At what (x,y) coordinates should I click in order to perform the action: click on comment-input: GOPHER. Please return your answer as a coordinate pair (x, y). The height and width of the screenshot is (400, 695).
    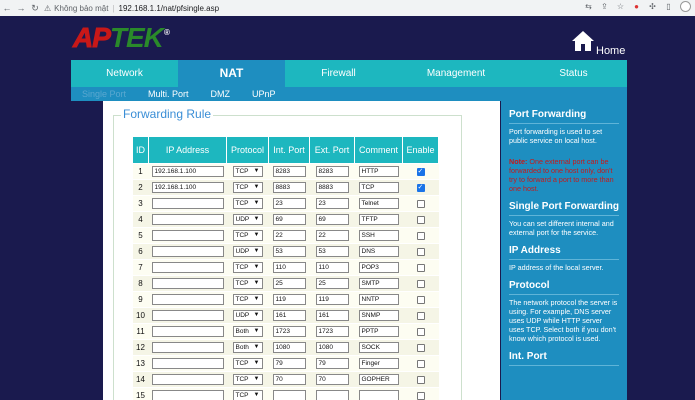
    Looking at the image, I should click on (378, 379).